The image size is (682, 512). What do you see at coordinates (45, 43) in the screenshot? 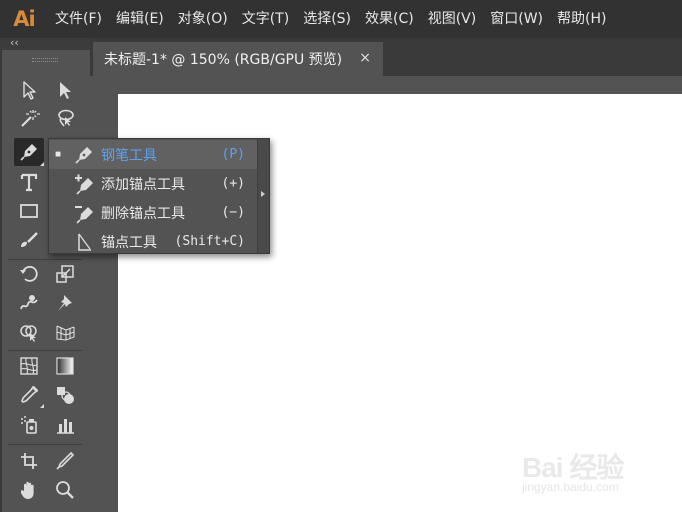
I see `tools-panel-header: ‹‹` at bounding box center [45, 43].